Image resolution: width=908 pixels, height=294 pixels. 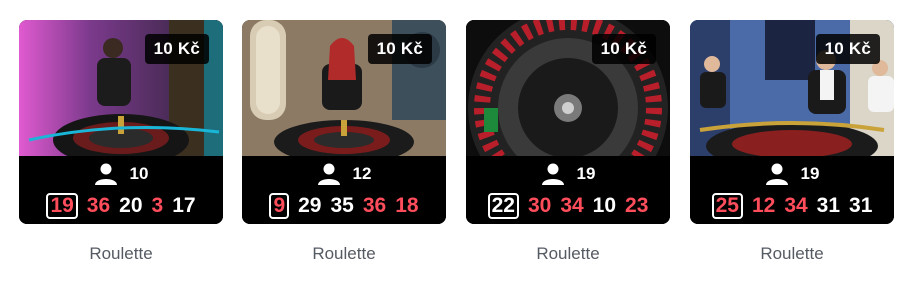 I want to click on latest-result-number: 19, so click(x=62, y=206).